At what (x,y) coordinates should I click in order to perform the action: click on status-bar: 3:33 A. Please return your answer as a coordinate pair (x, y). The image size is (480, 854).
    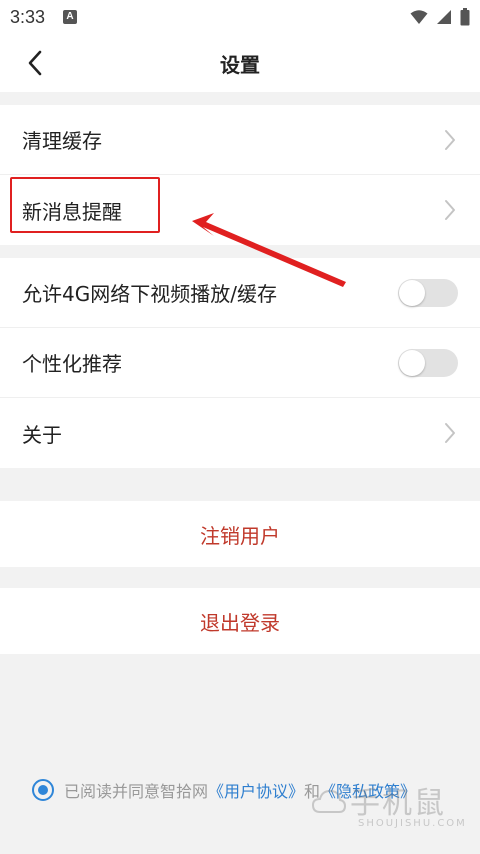
    Looking at the image, I should click on (240, 17).